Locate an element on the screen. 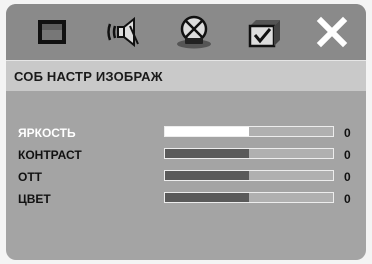 This screenshot has height=264, width=372. setting-row-contrast: КОНТРАСТ 0 is located at coordinates (186, 155).